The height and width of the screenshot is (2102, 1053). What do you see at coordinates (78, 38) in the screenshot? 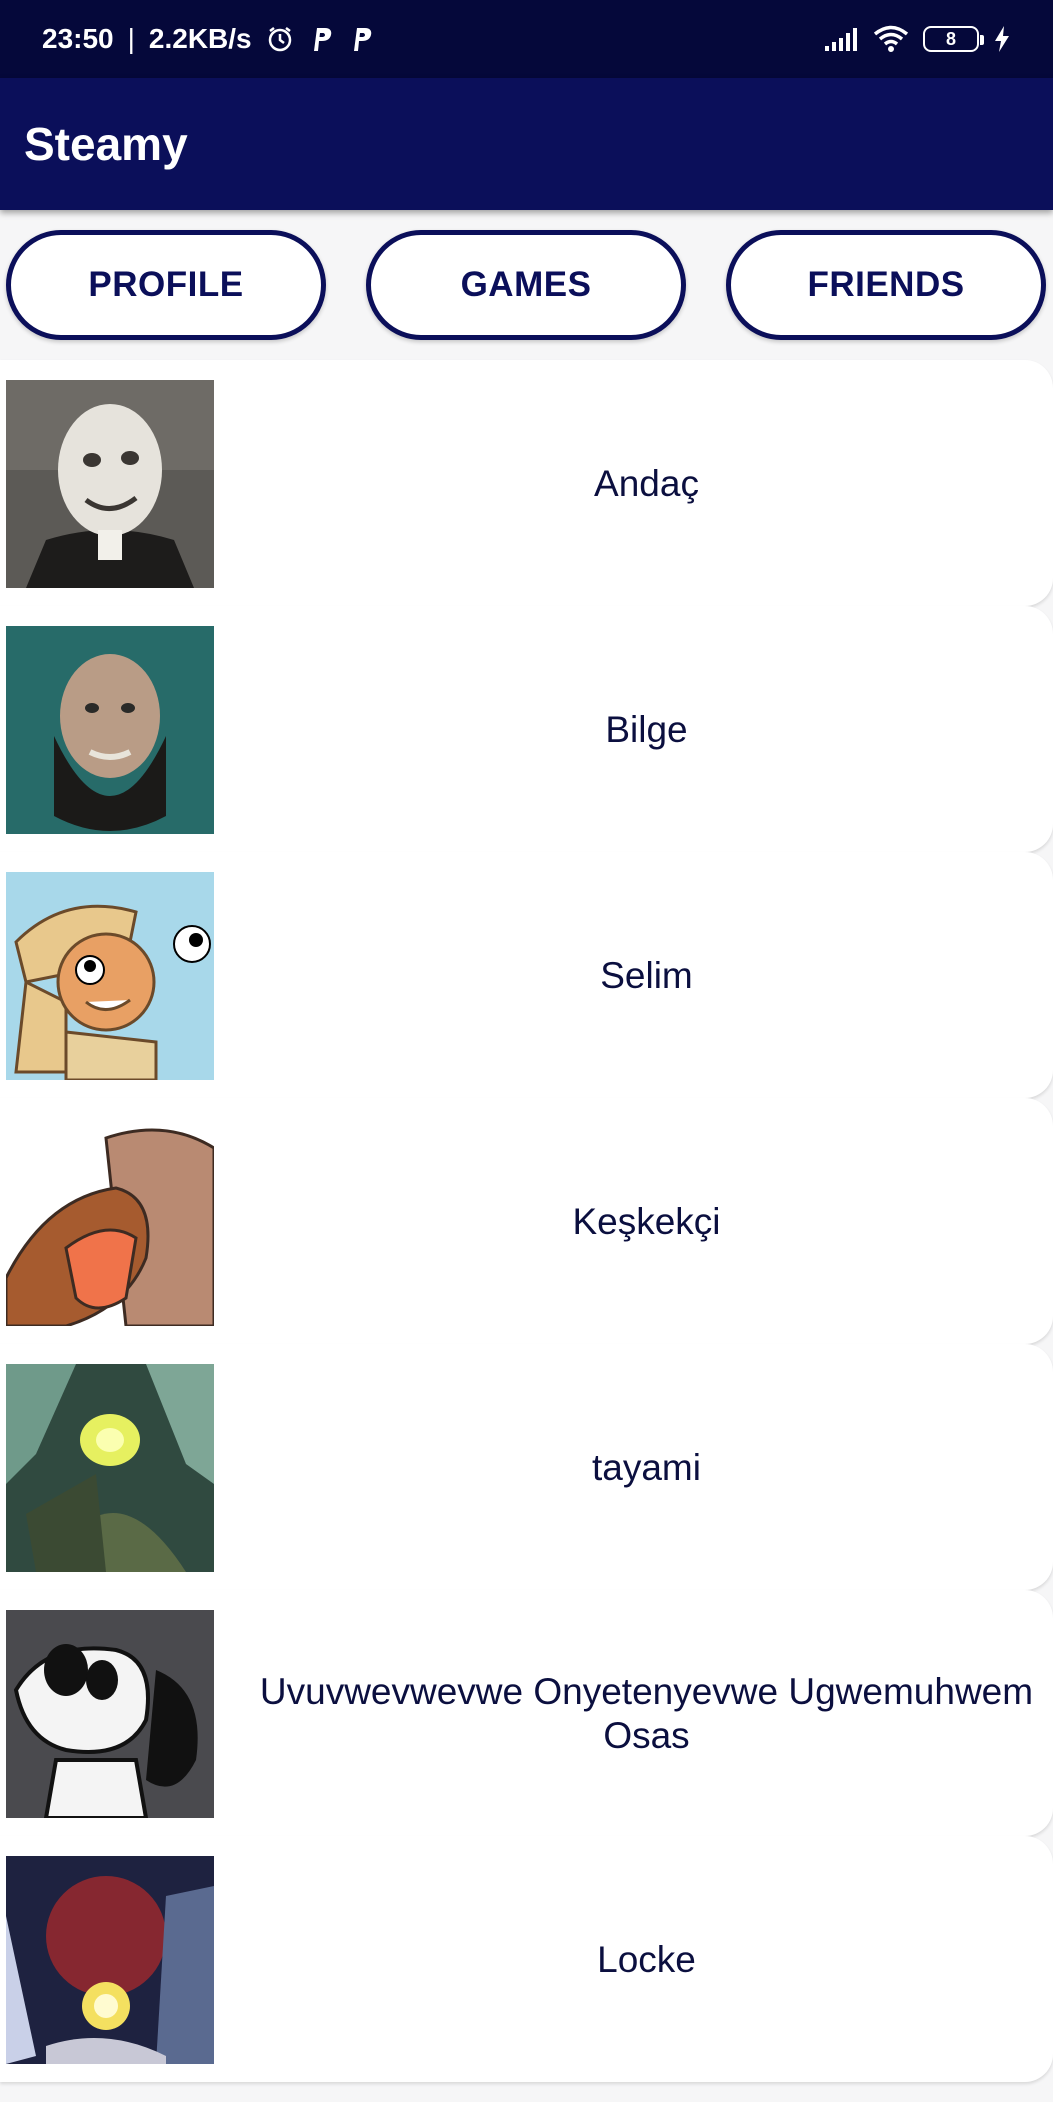
I see `status-time: 23:50` at bounding box center [78, 38].